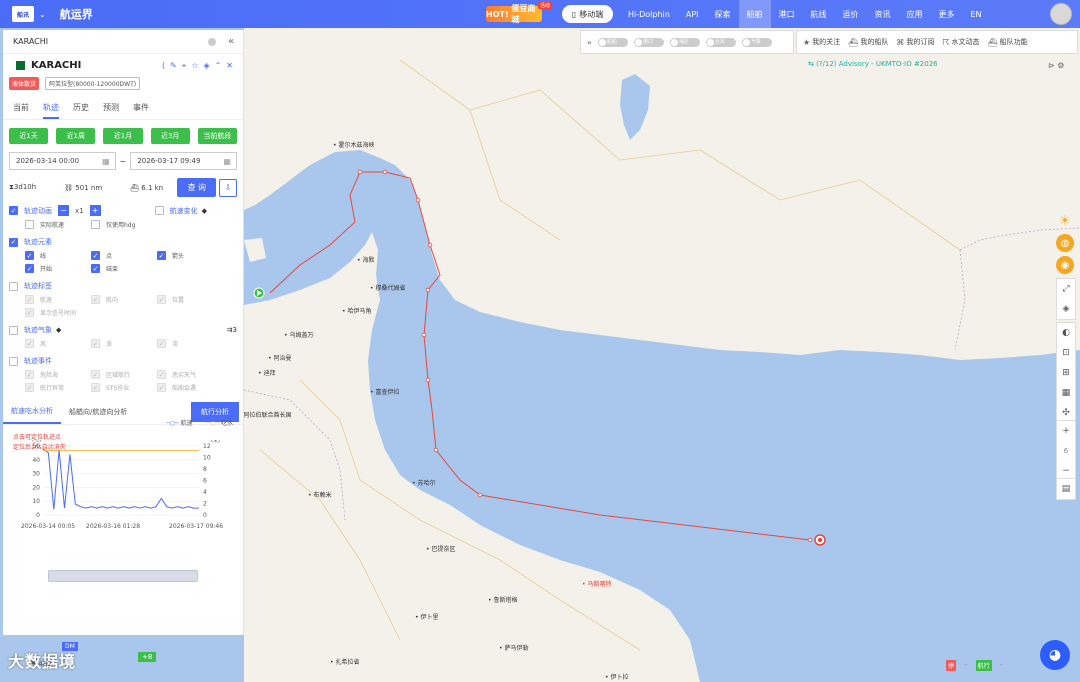  Describe the element at coordinates (163, 66) in the screenshot. I see `share-icon: ⟨` at that location.